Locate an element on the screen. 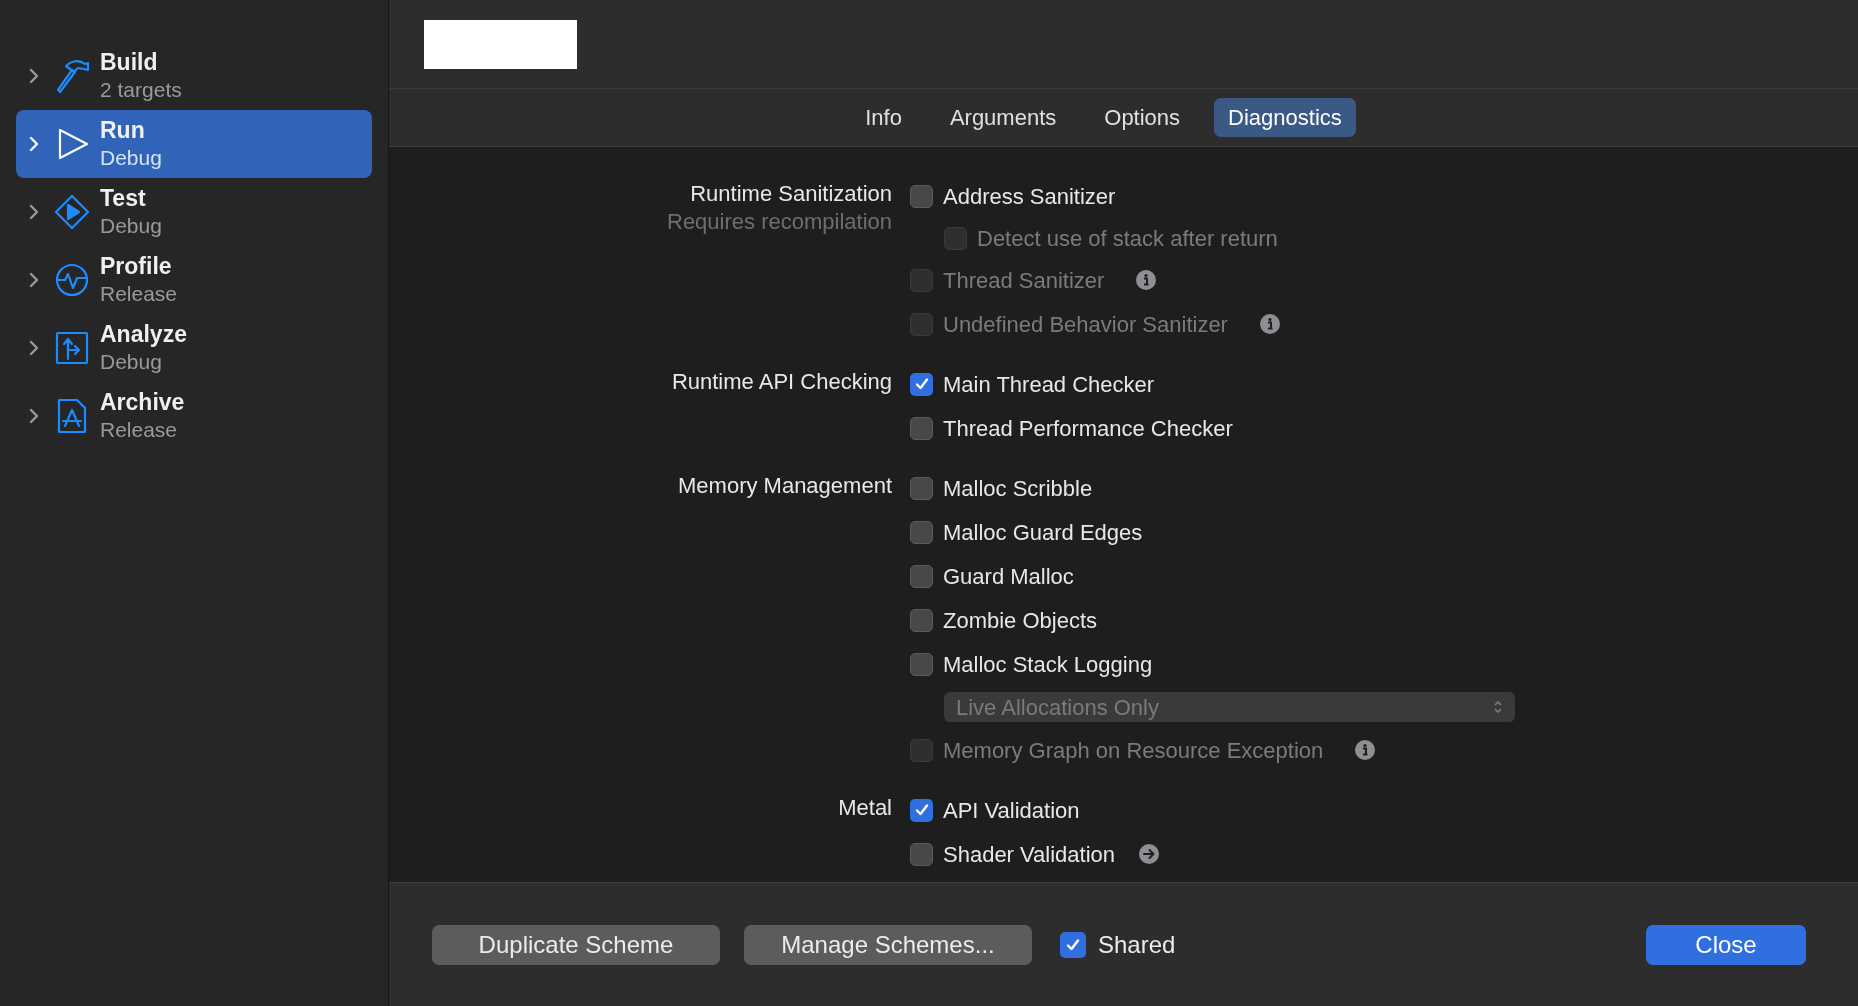 This screenshot has width=1858, height=1006. section-label: Memory Management is located at coordinates (785, 486).